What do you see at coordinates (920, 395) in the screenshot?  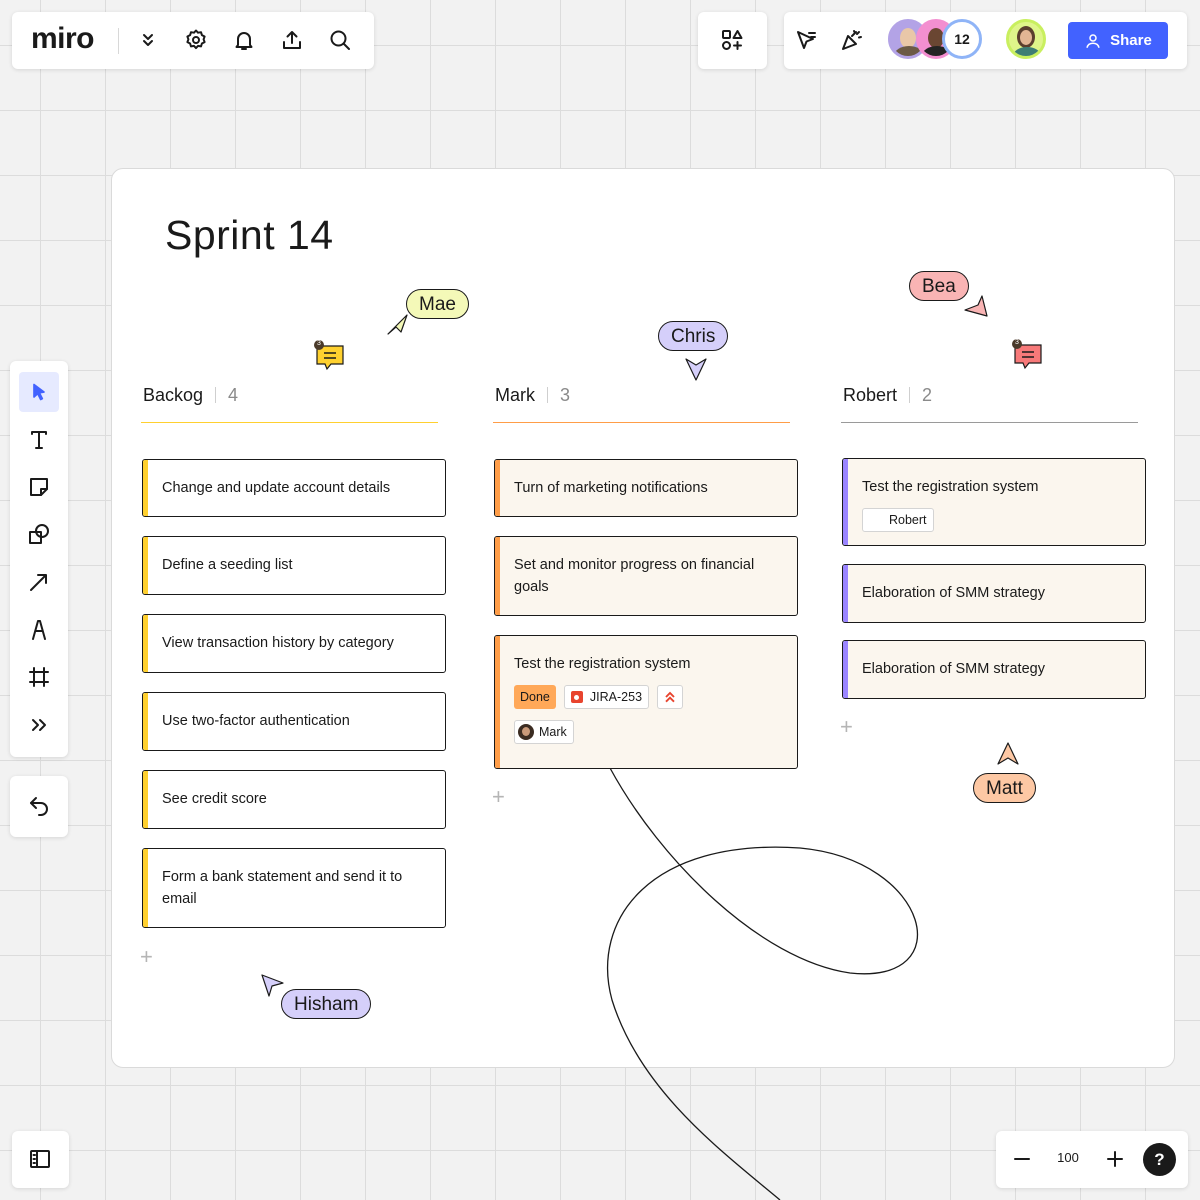 I see `column-count: 2` at bounding box center [920, 395].